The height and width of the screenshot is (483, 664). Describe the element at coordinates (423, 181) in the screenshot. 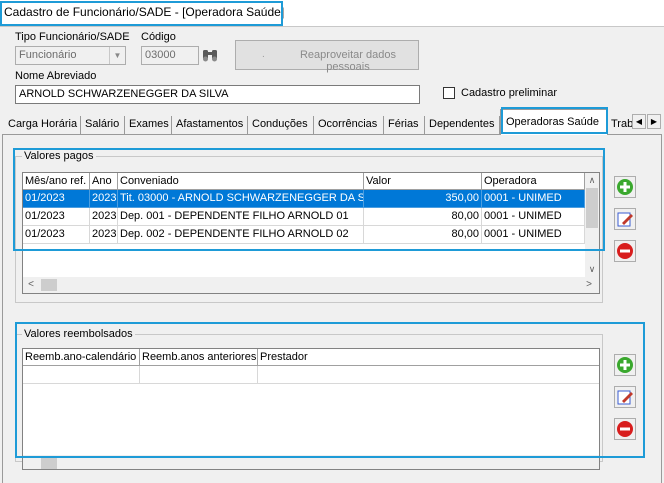

I see `col-valor: Valor` at that location.